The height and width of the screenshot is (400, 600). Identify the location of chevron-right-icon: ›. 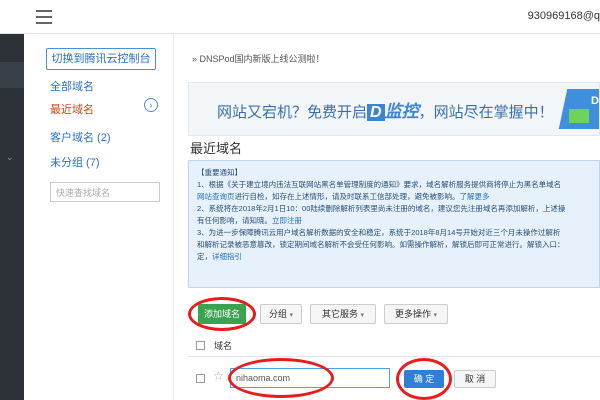
(151, 105).